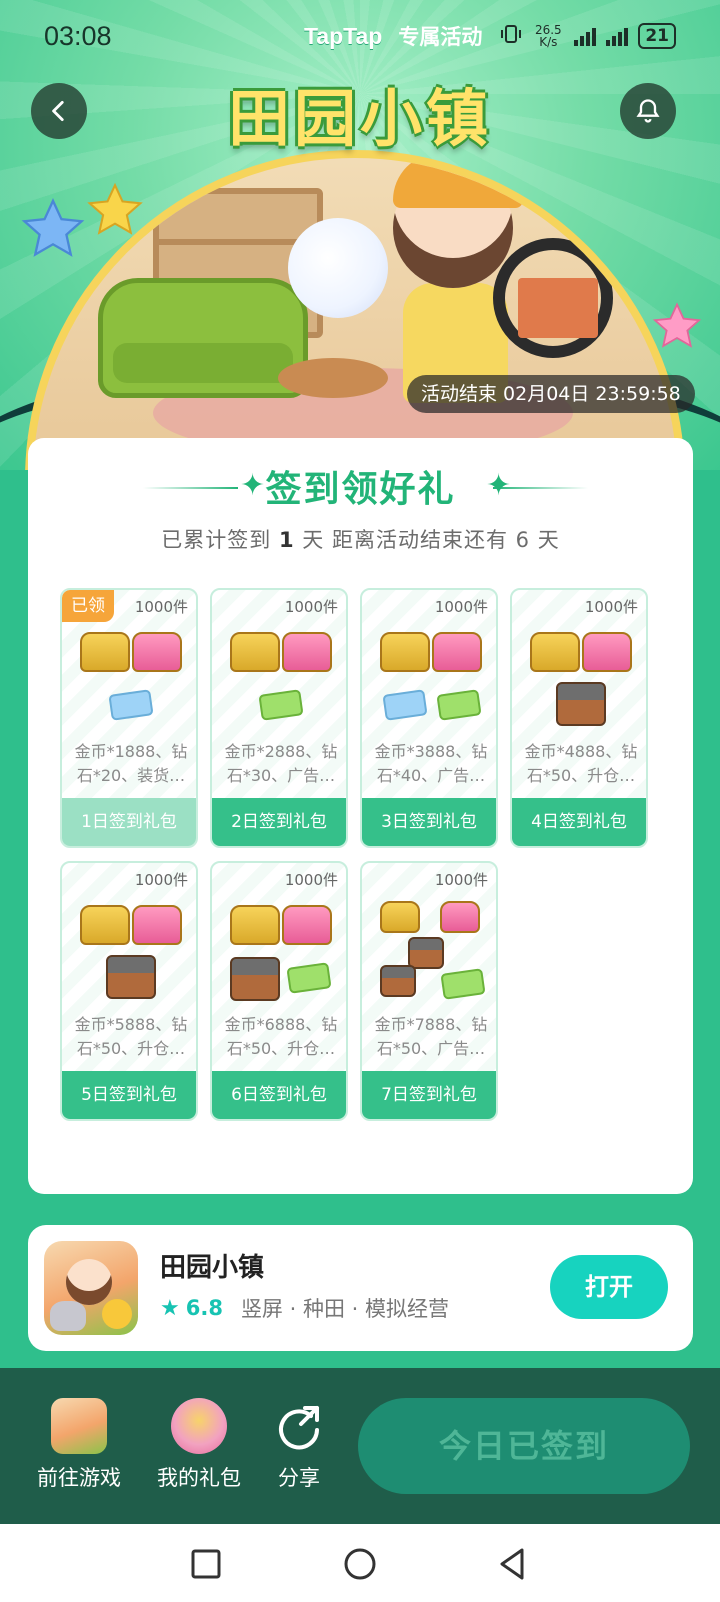  Describe the element at coordinates (206, 1564) in the screenshot. I see `recent-apps-icon` at that location.